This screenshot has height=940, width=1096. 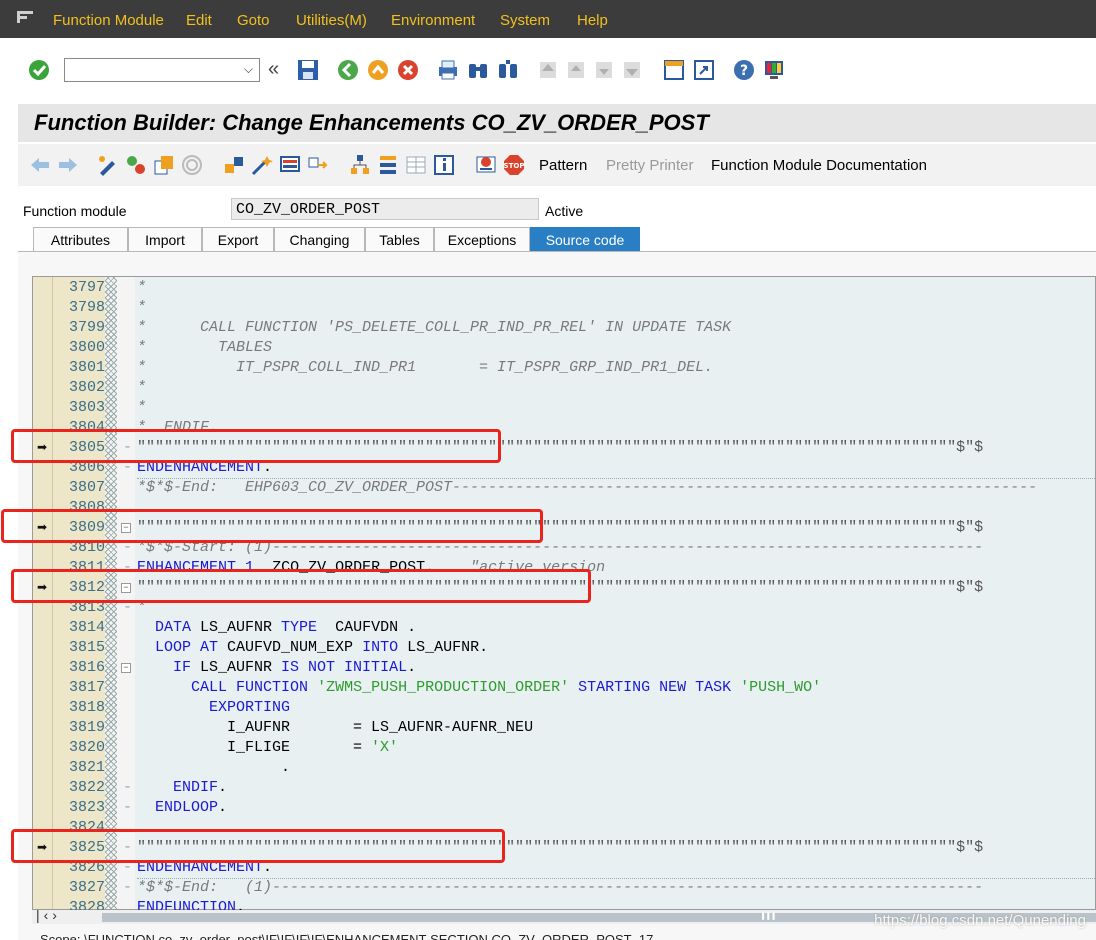 I want to click on function-module-documentation-button: Function Module Documentation, so click(x=819, y=165).